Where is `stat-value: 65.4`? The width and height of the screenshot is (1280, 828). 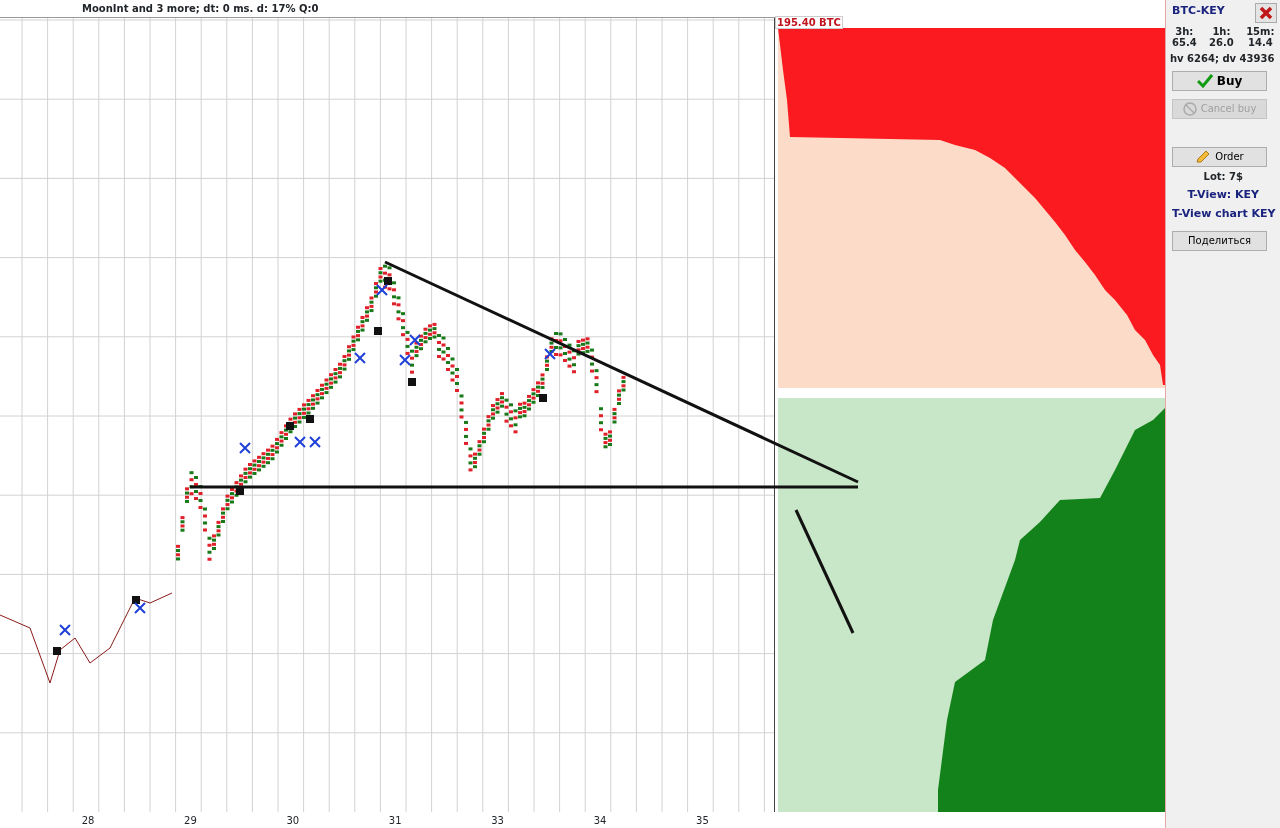
stat-value: 65.4 is located at coordinates (1184, 42).